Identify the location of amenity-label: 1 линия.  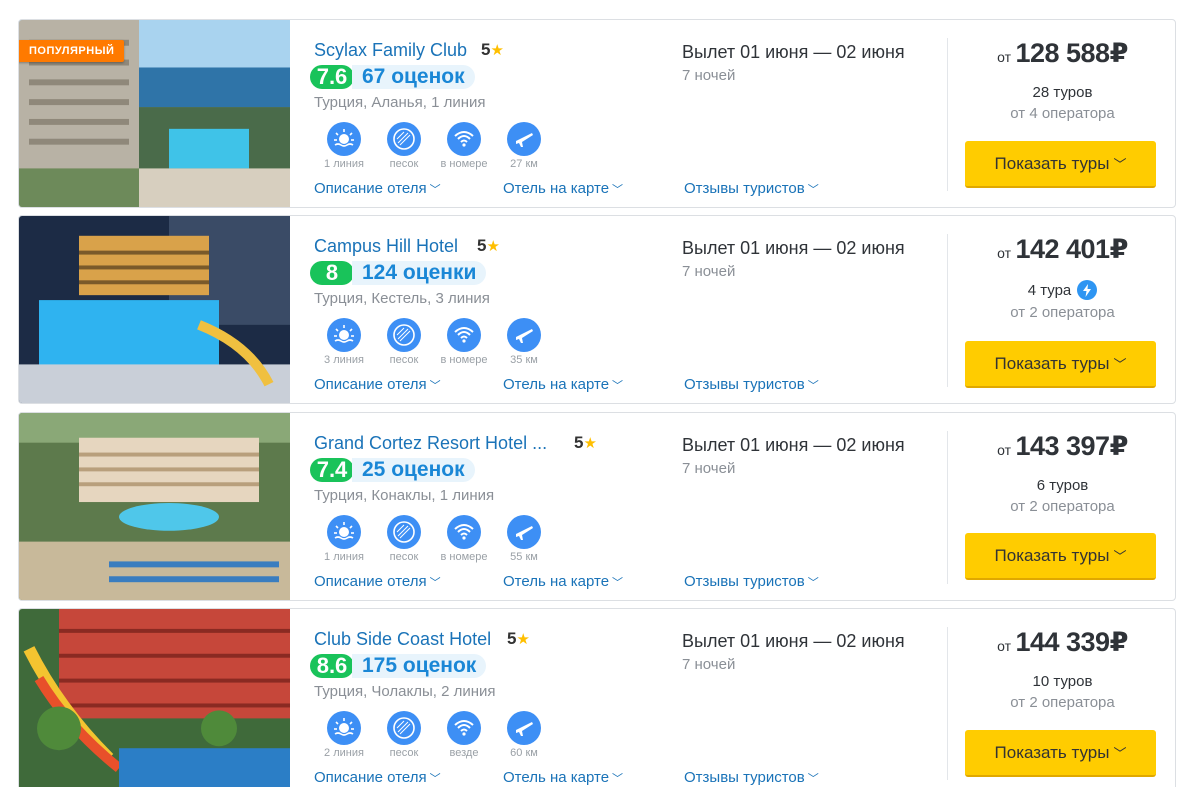
(344, 164).